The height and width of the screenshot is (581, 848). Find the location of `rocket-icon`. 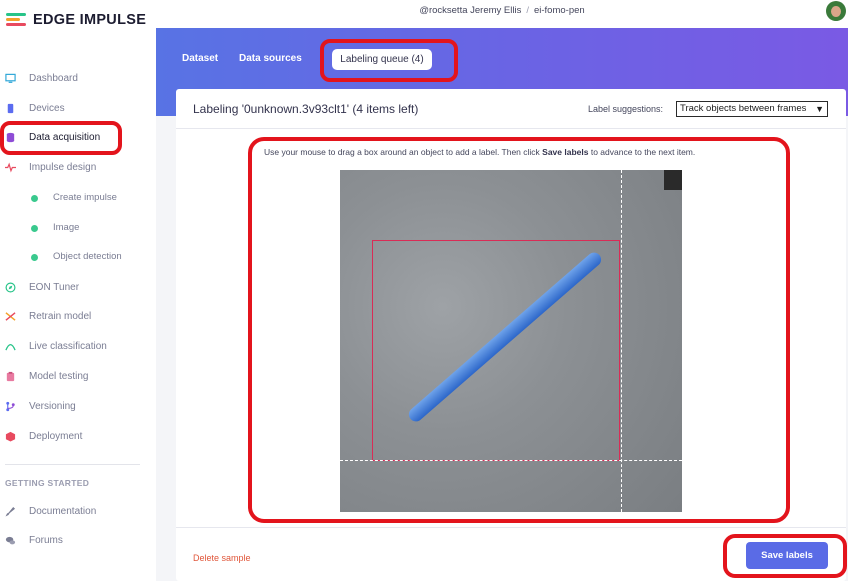

rocket-icon is located at coordinates (10, 511).